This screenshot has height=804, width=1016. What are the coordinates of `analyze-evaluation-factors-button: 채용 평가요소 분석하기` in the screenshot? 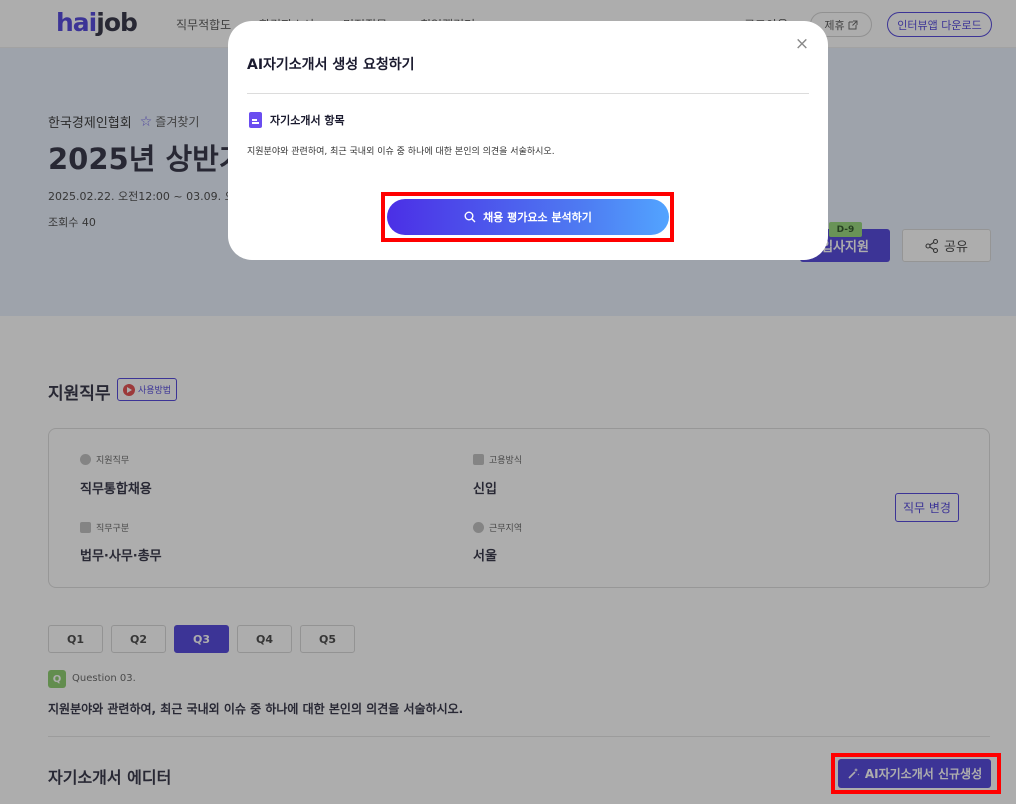 It's located at (528, 217).